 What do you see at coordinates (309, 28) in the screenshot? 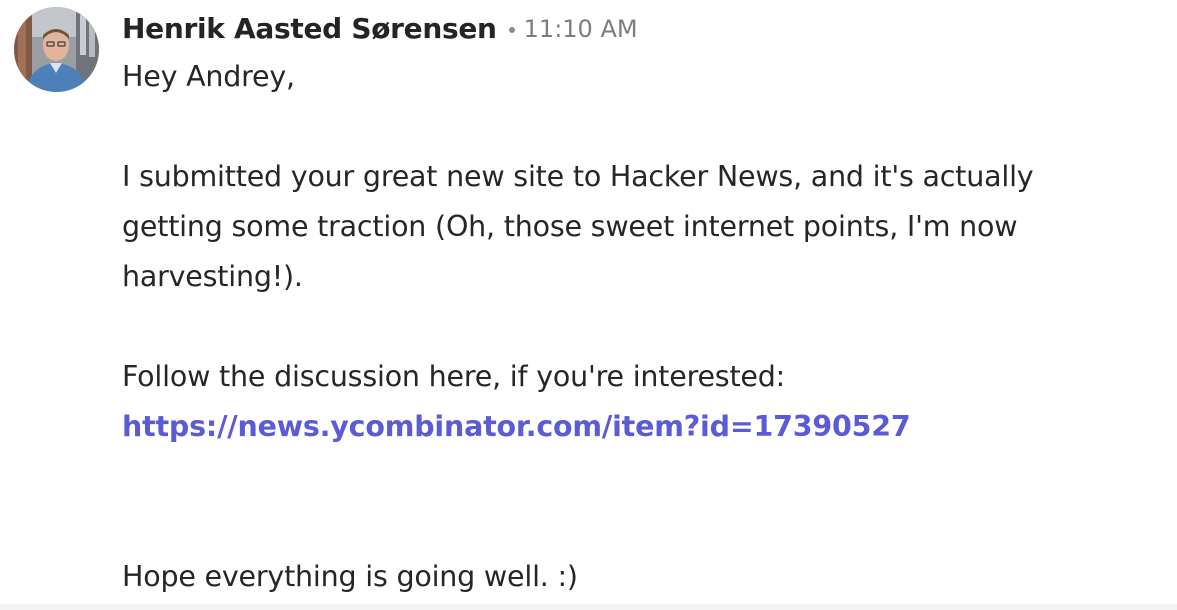
I see `author-name: Henrik Aasted Sørensen` at bounding box center [309, 28].